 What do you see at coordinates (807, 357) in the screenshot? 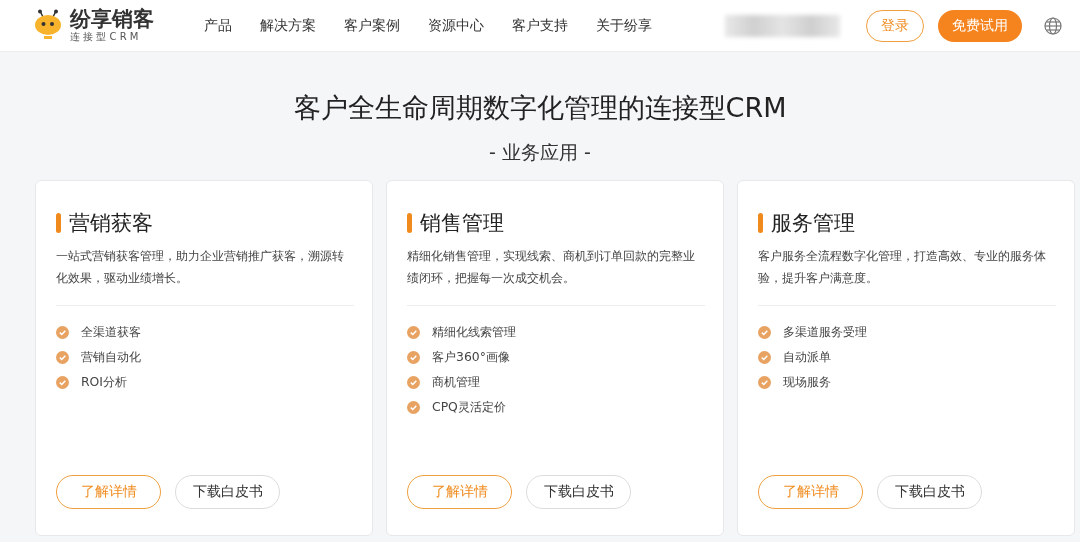
I see `feature-item: 自动派单` at bounding box center [807, 357].